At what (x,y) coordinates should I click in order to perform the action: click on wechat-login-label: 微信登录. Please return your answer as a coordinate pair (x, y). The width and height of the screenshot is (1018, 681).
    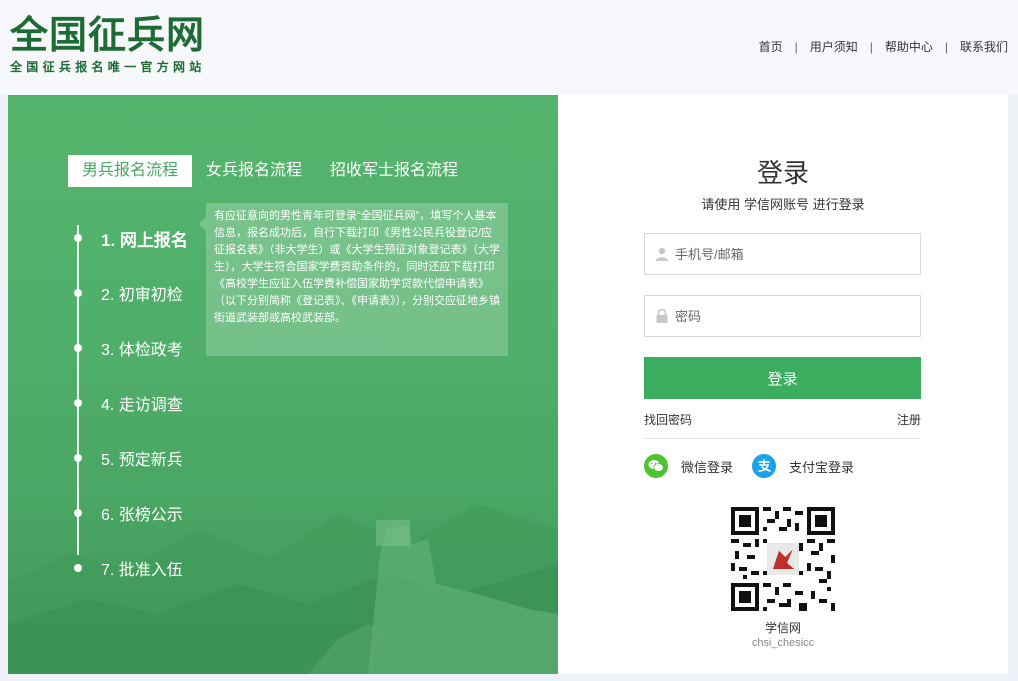
    Looking at the image, I should click on (707, 467).